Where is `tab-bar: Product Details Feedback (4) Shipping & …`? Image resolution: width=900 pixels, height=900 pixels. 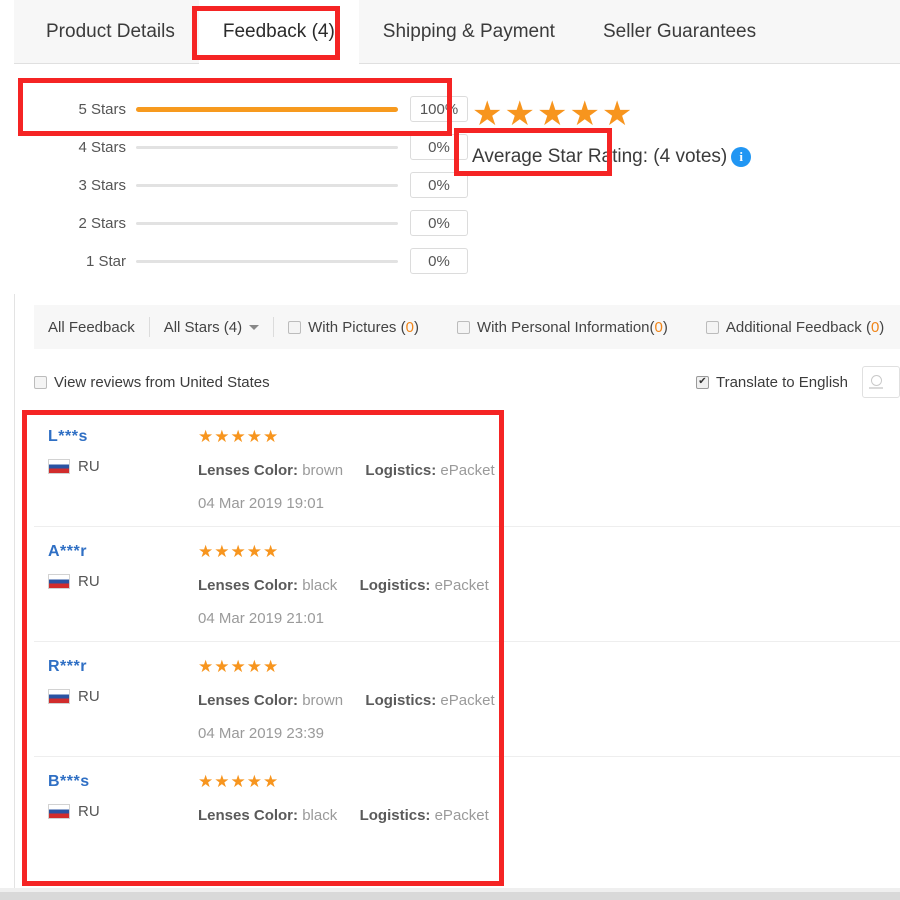 tab-bar: Product Details Feedback (4) Shipping & … is located at coordinates (457, 32).